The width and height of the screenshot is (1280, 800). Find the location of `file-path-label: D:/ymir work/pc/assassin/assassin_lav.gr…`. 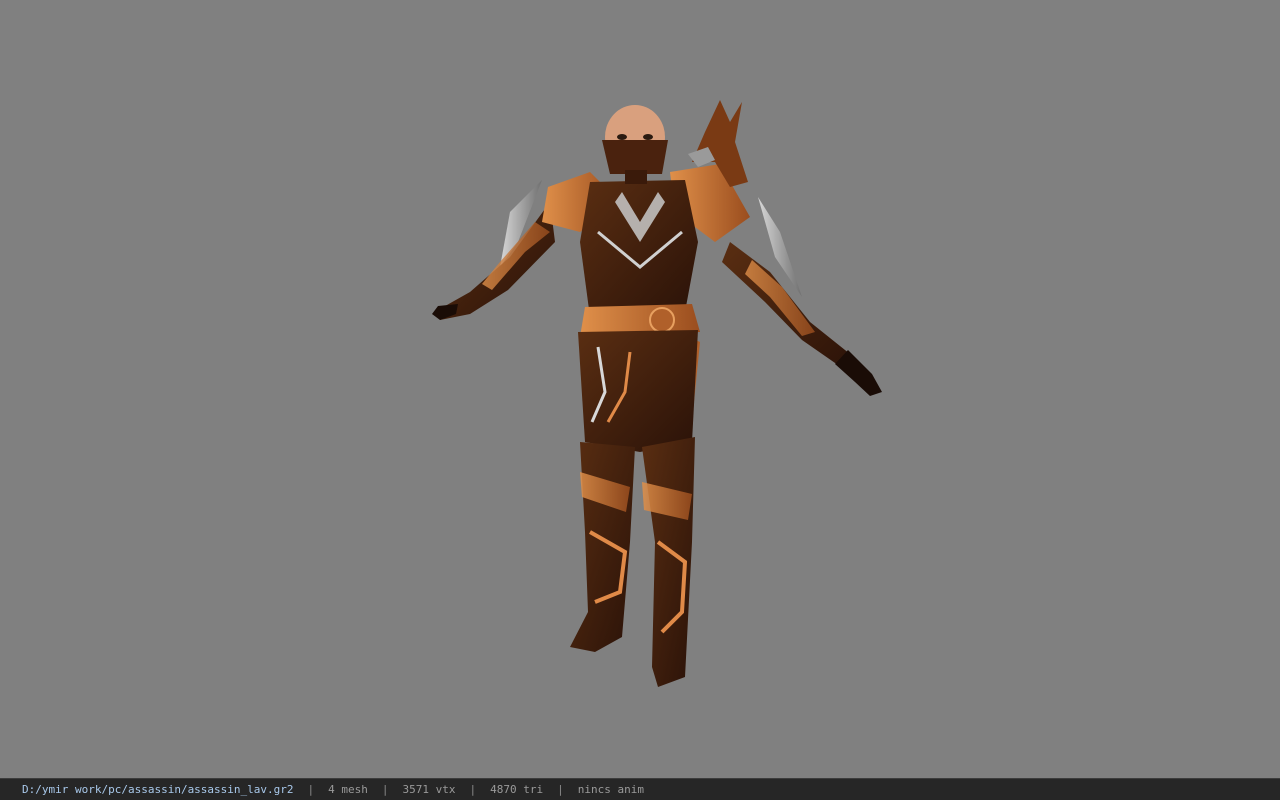

file-path-label: D:/ymir work/pc/assassin/assassin_lav.gr… is located at coordinates (158, 789).